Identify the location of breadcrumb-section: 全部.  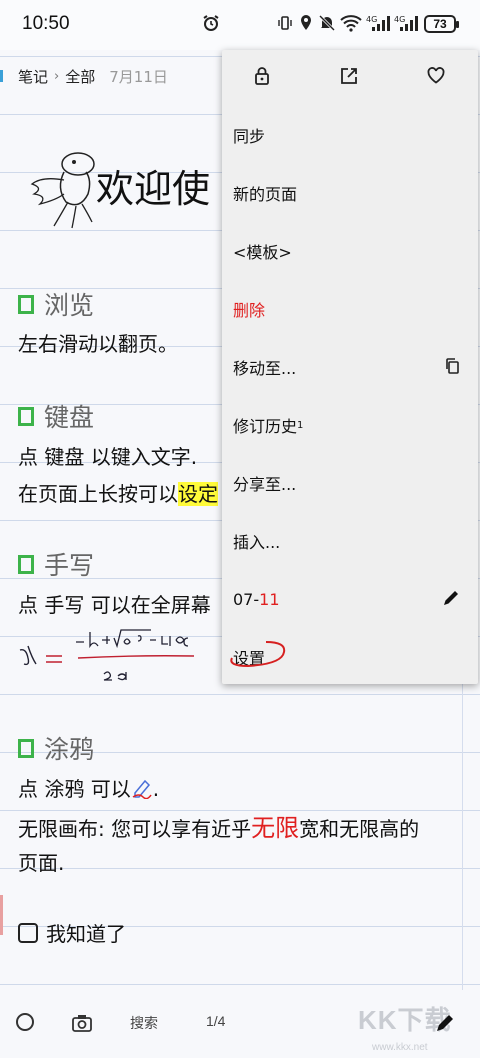
(80, 76).